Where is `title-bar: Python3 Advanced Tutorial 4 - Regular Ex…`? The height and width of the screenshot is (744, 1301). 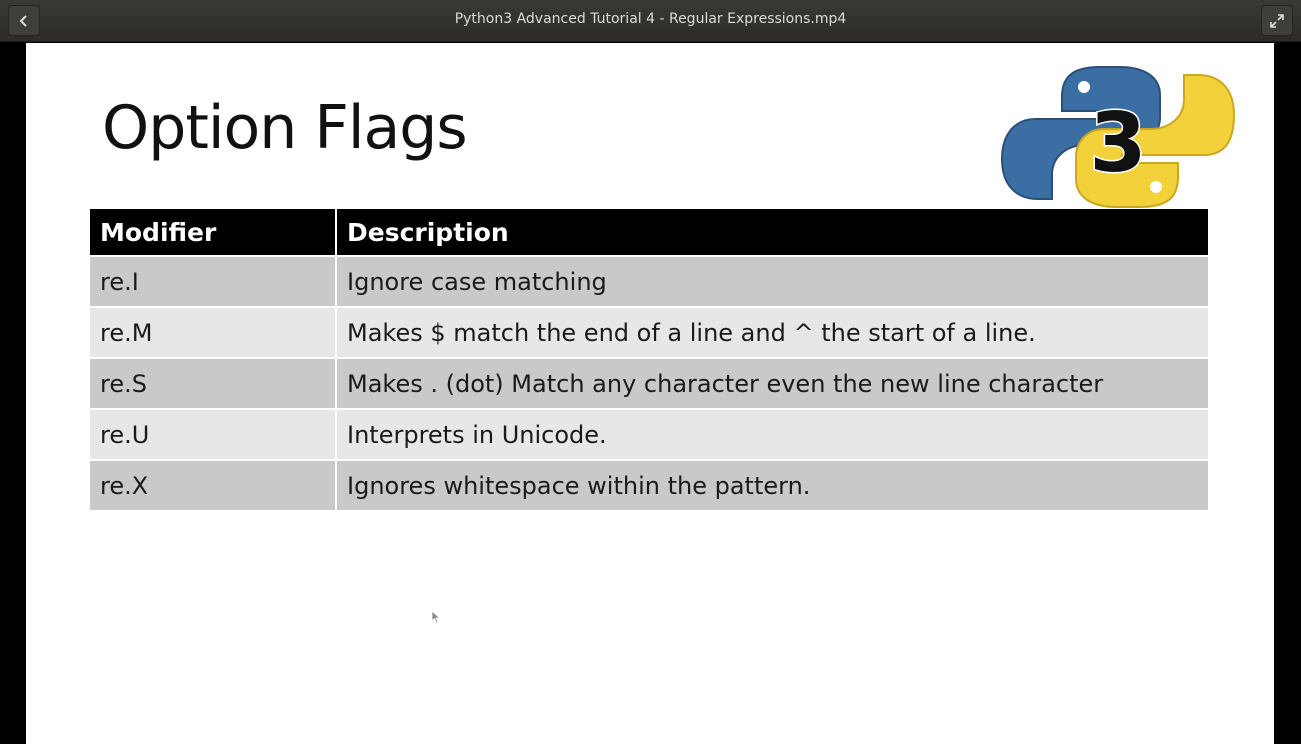 title-bar: Python3 Advanced Tutorial 4 - Regular Ex… is located at coordinates (650, 21).